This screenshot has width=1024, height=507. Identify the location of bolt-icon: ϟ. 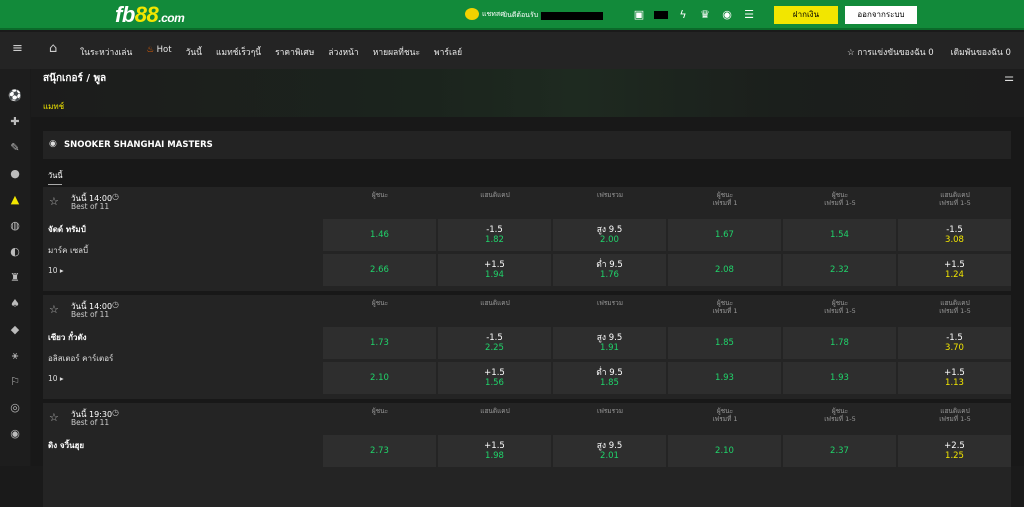
(683, 14).